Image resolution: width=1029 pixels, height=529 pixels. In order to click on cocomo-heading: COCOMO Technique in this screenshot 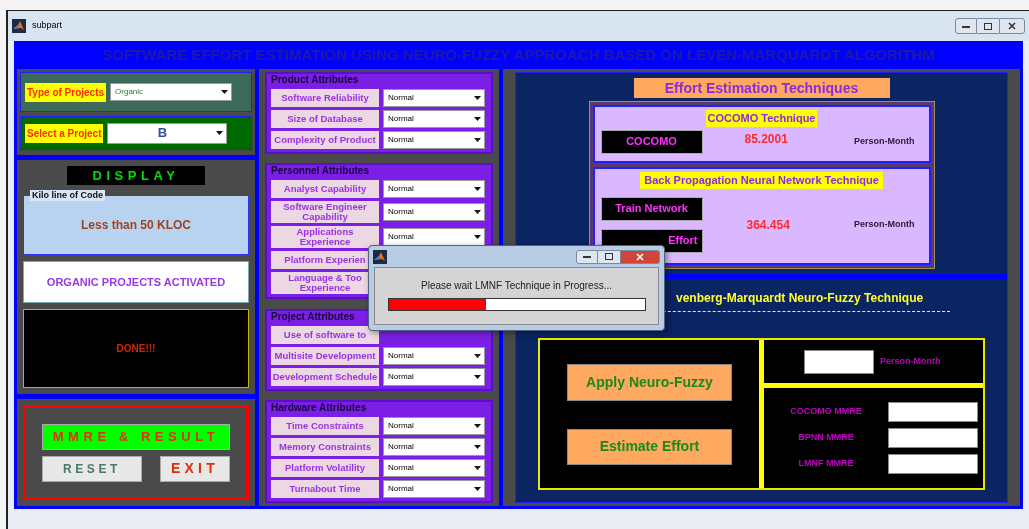, I will do `click(761, 118)`.